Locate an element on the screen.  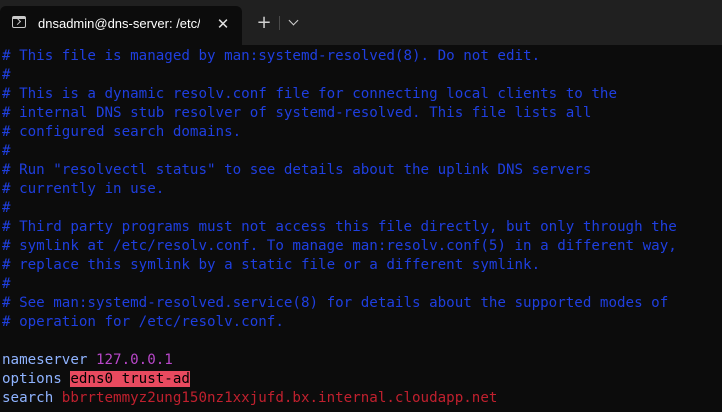
tab-title: dnsadmin@dns-server: /etc/bi is located at coordinates (119, 23).